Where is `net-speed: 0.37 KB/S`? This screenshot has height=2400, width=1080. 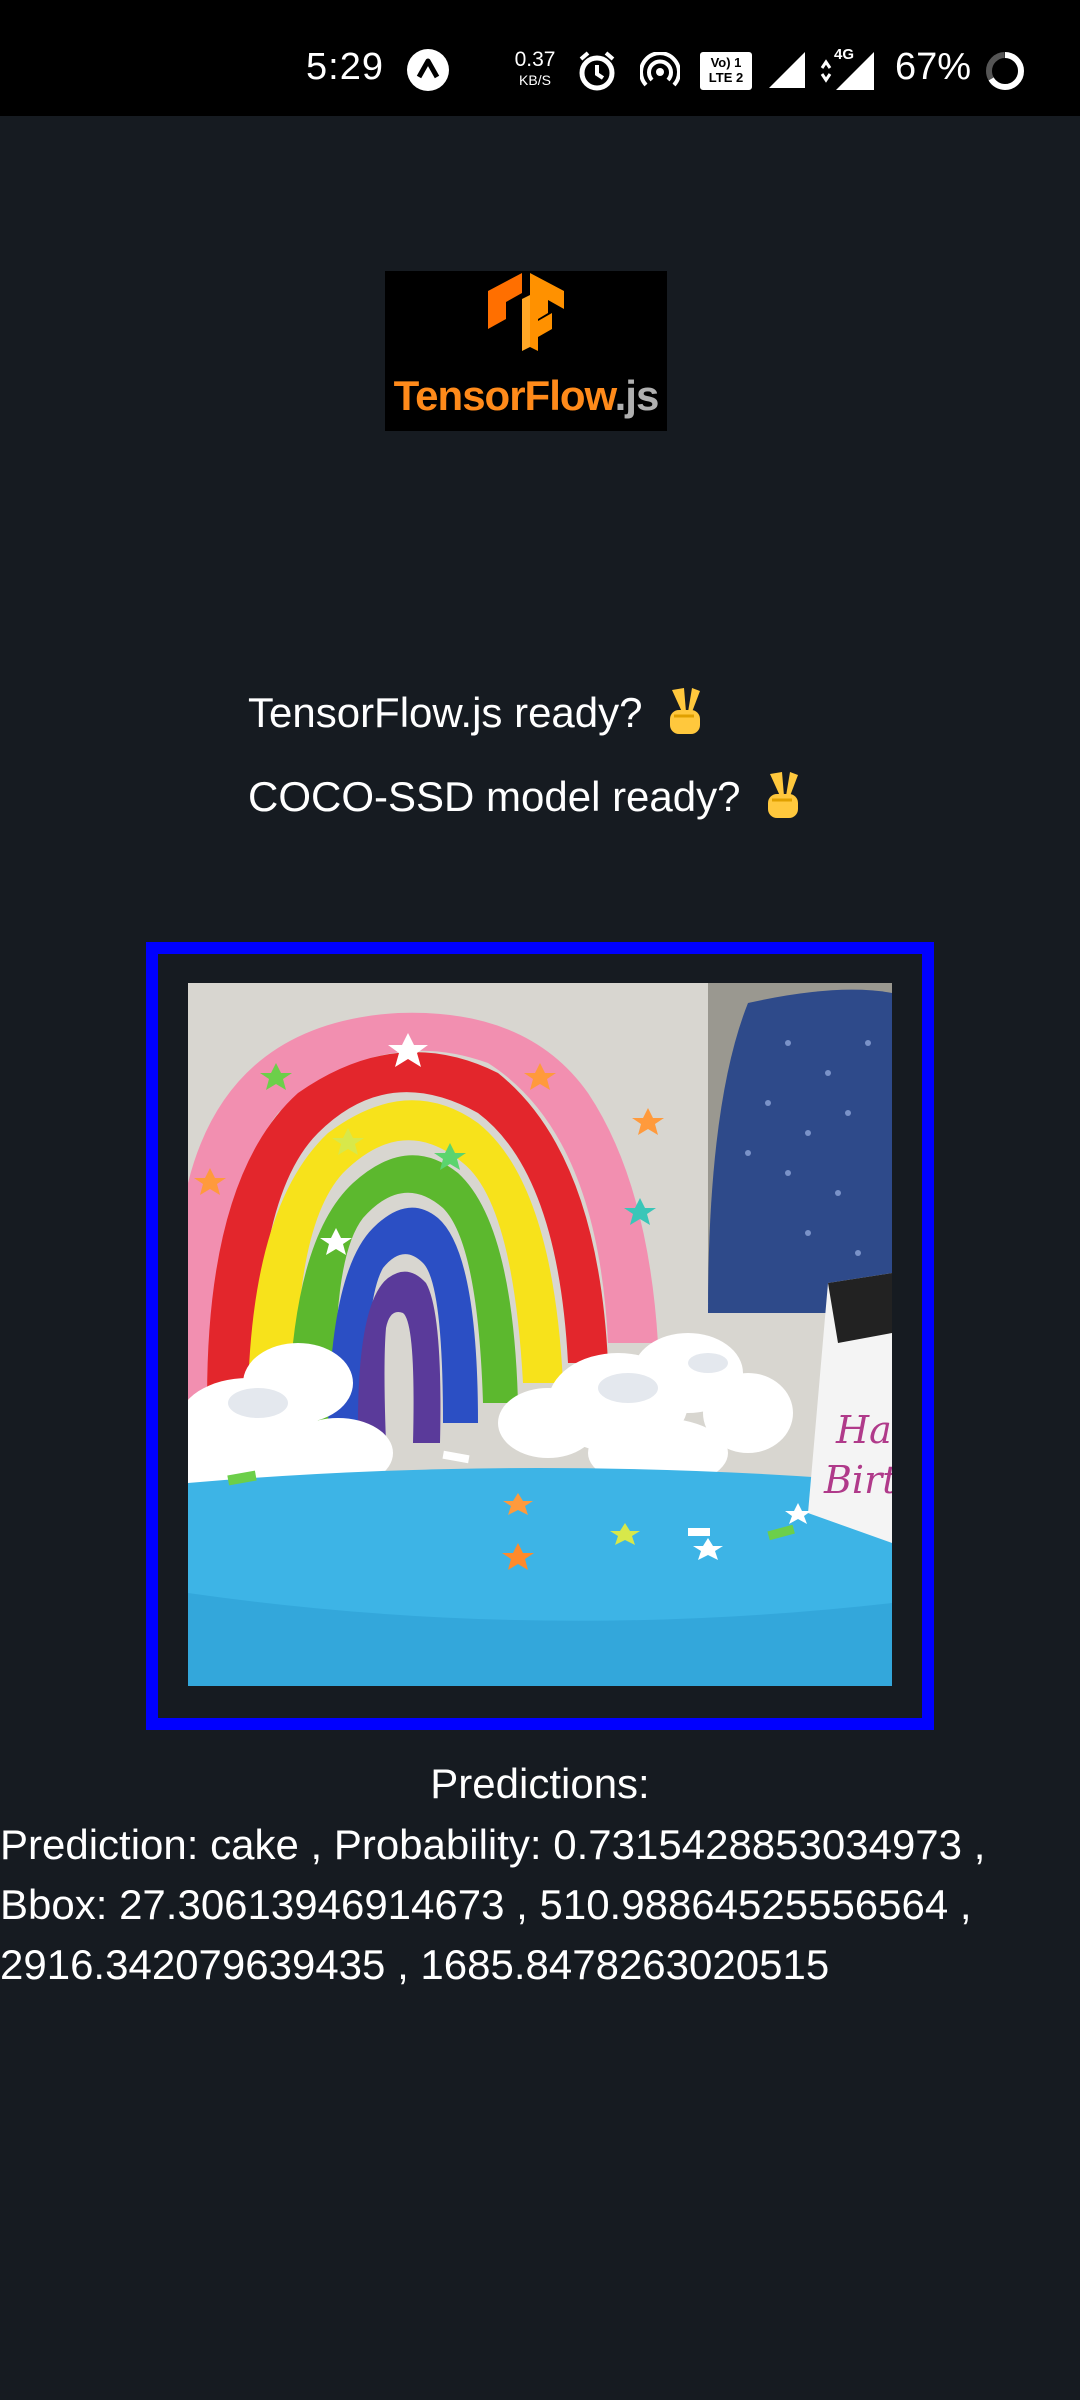
net-speed: 0.37 KB/S is located at coordinates (535, 69).